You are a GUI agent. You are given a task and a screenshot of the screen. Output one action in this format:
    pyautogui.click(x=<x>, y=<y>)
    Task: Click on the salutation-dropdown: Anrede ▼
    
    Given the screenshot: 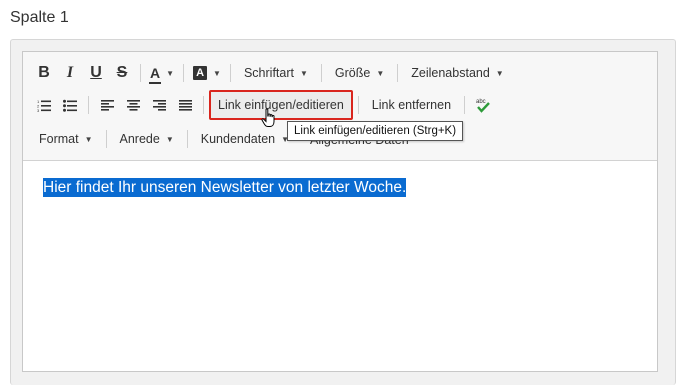 What is the action you would take?
    pyautogui.click(x=147, y=139)
    